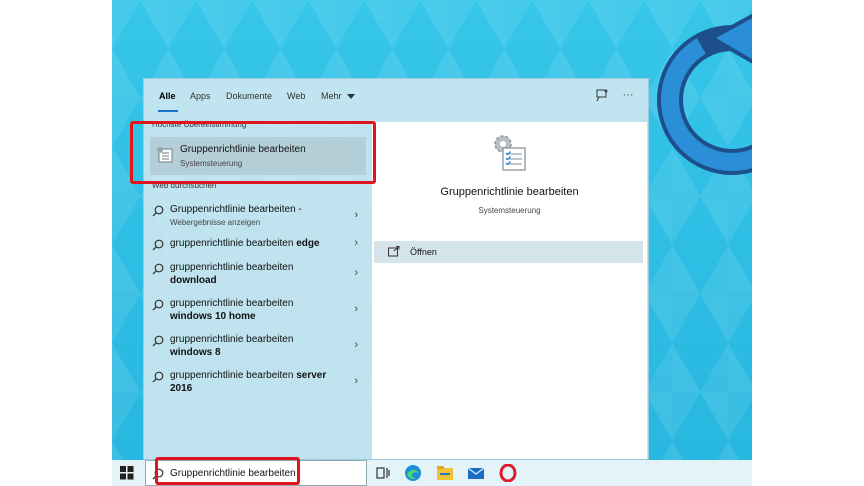  Describe the element at coordinates (211, 163) in the screenshot. I see `best-match-subtitle: Systemsteuerung` at that location.